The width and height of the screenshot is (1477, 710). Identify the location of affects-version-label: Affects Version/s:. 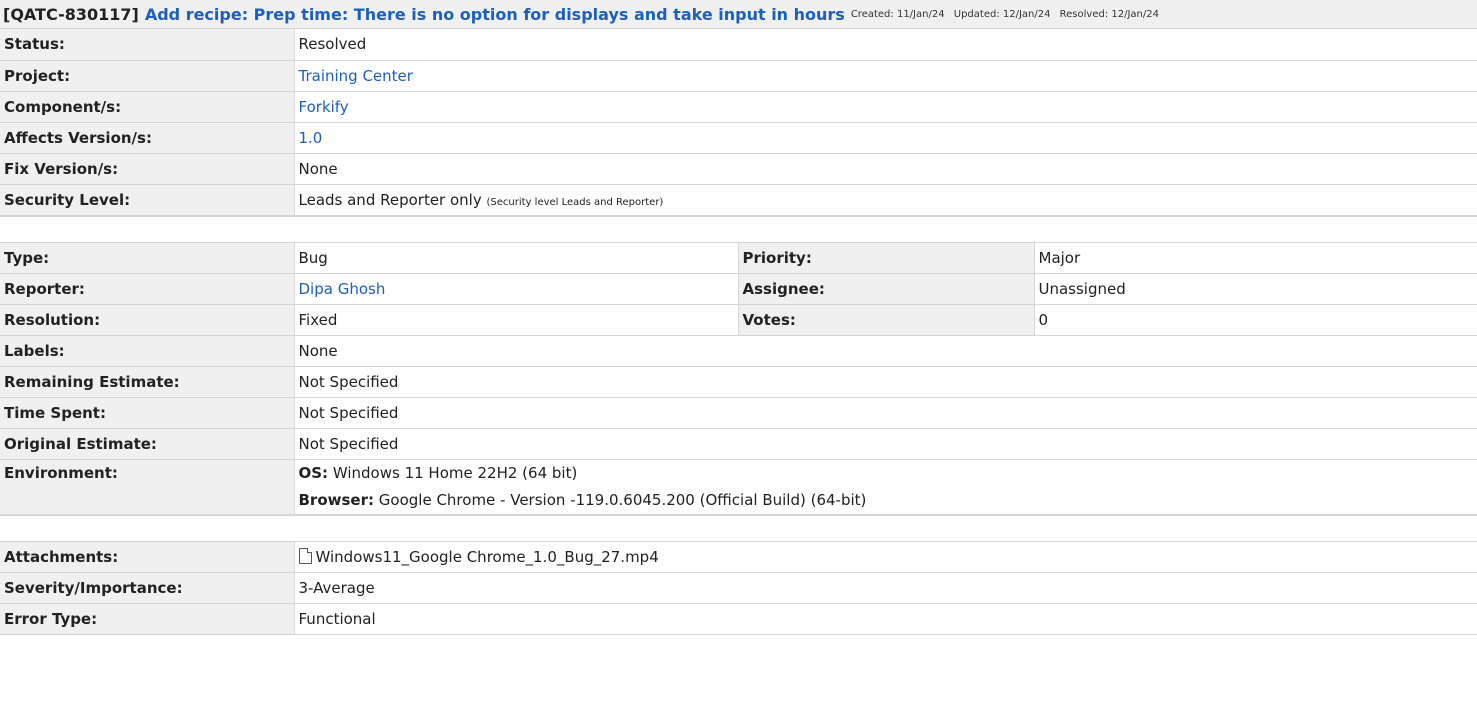
(147, 138).